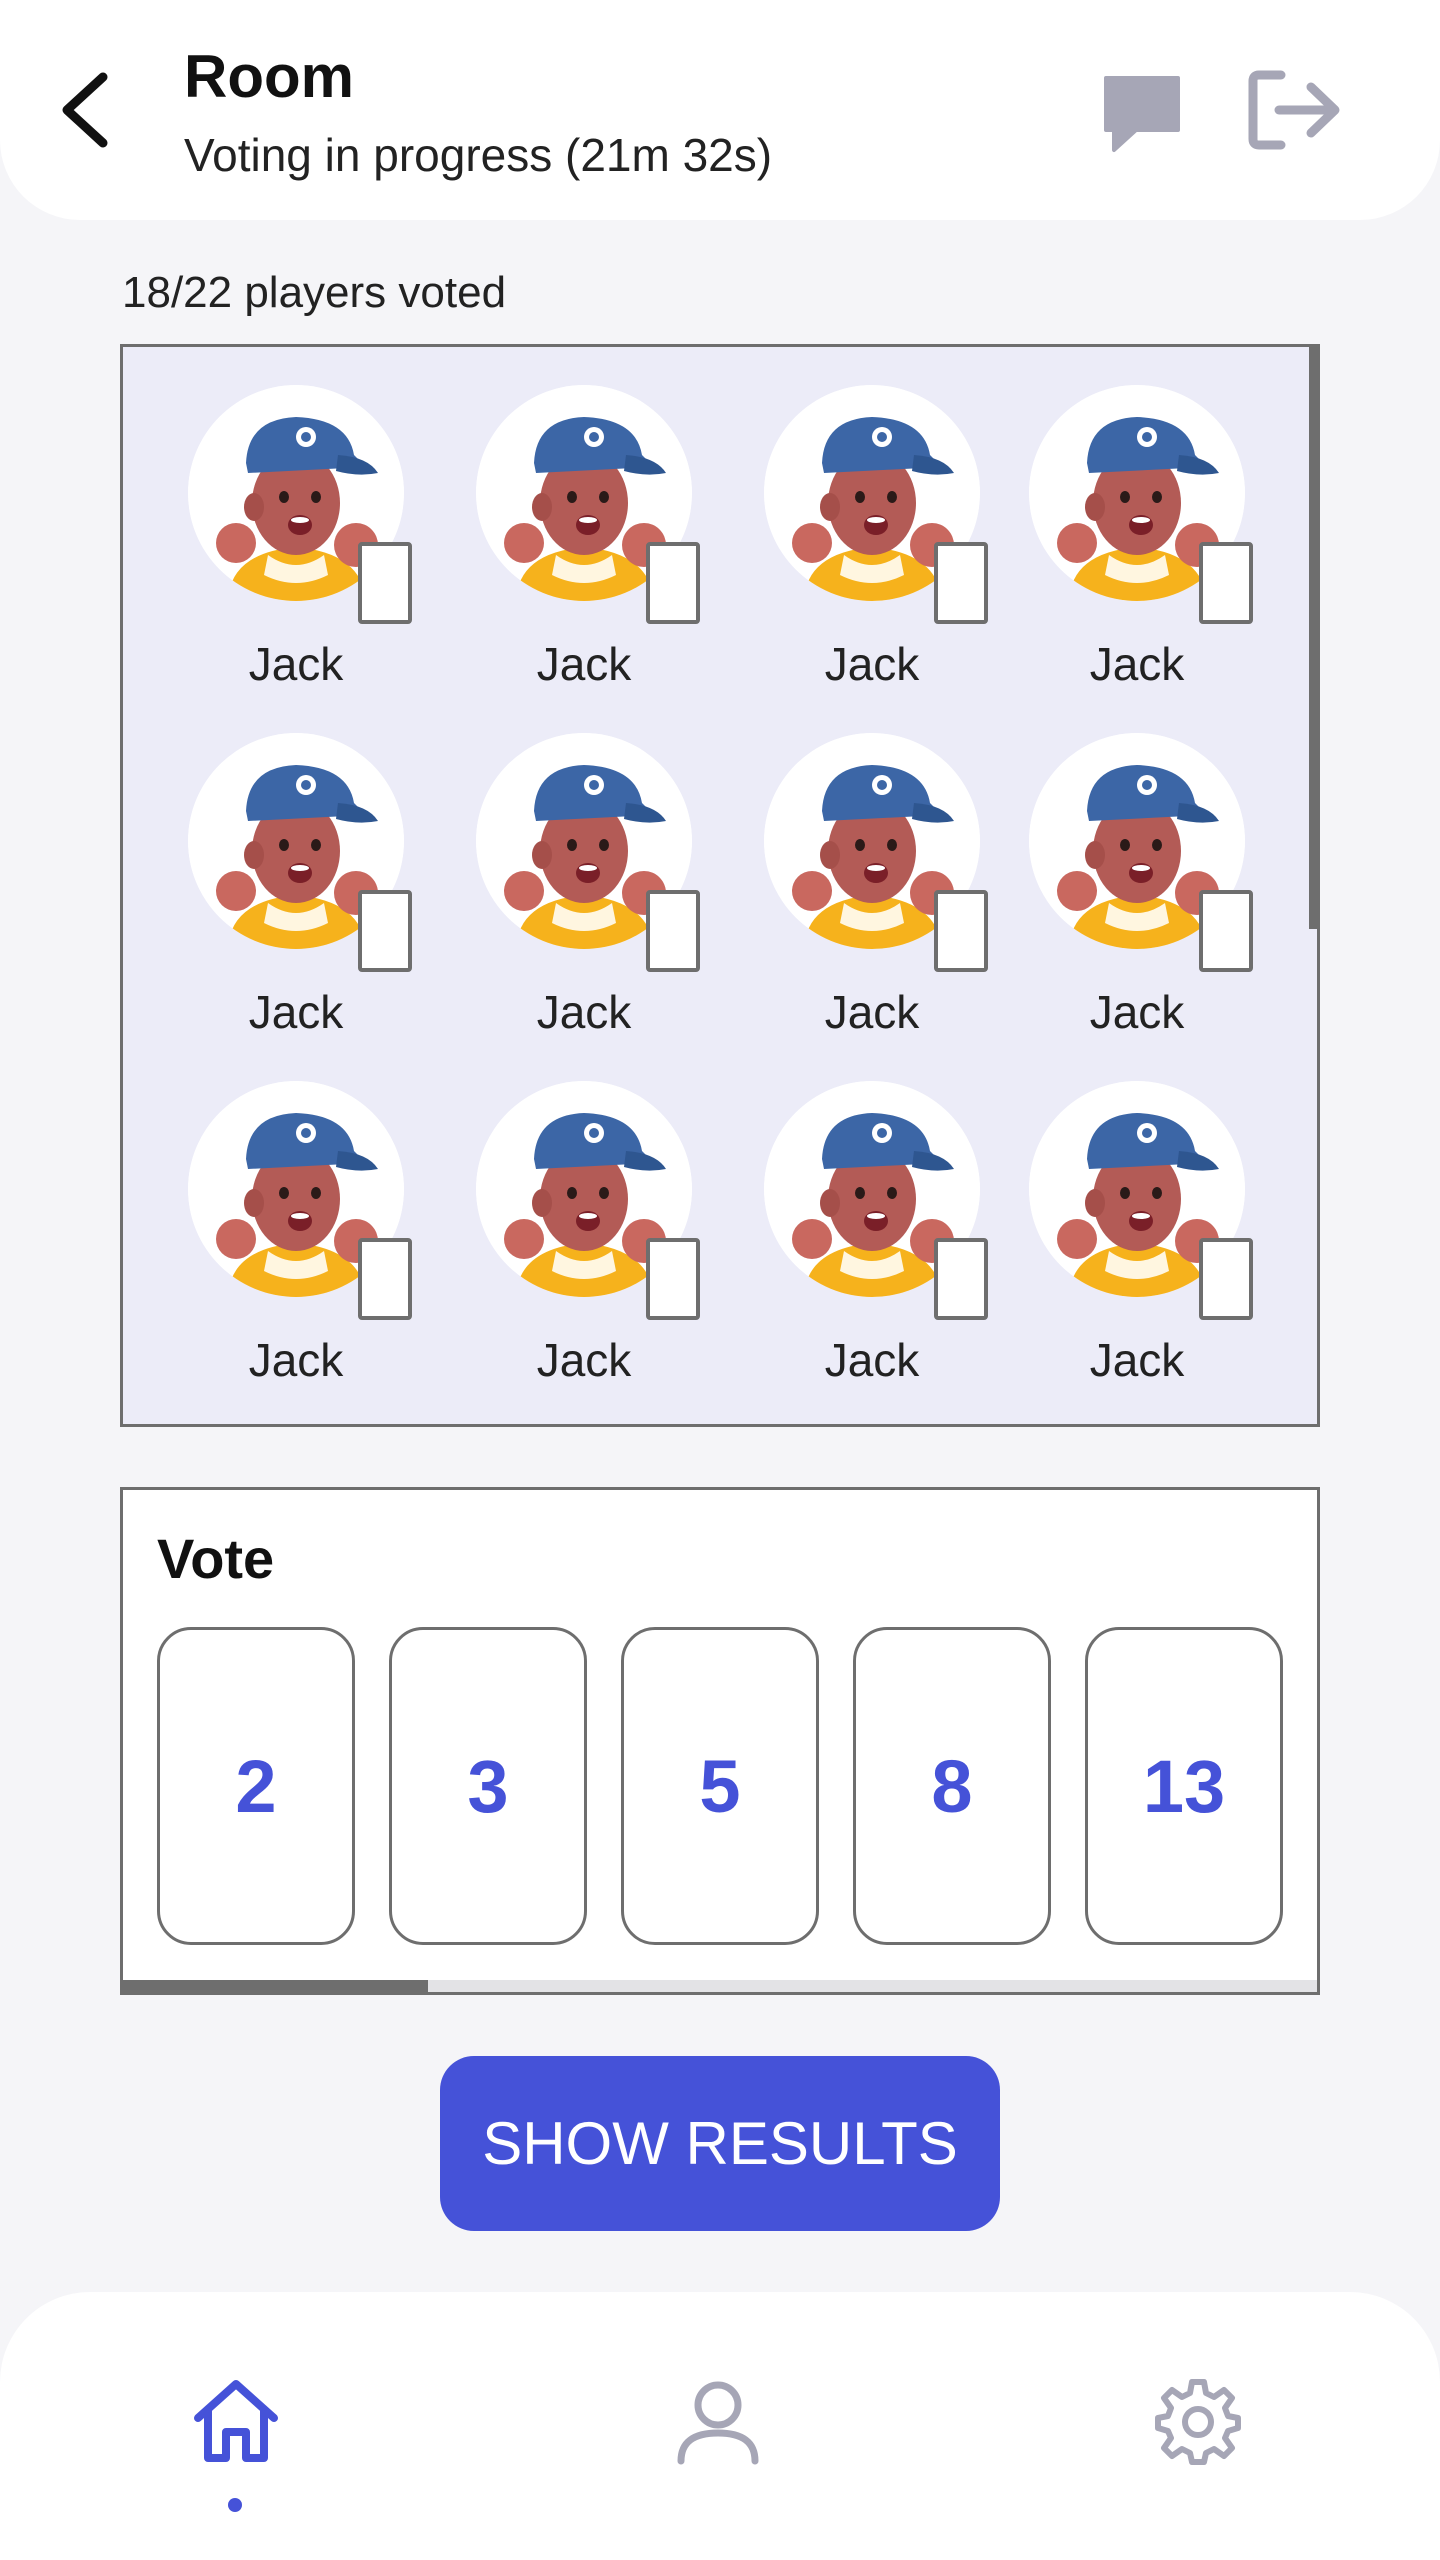  I want to click on page-title: Room, so click(269, 76).